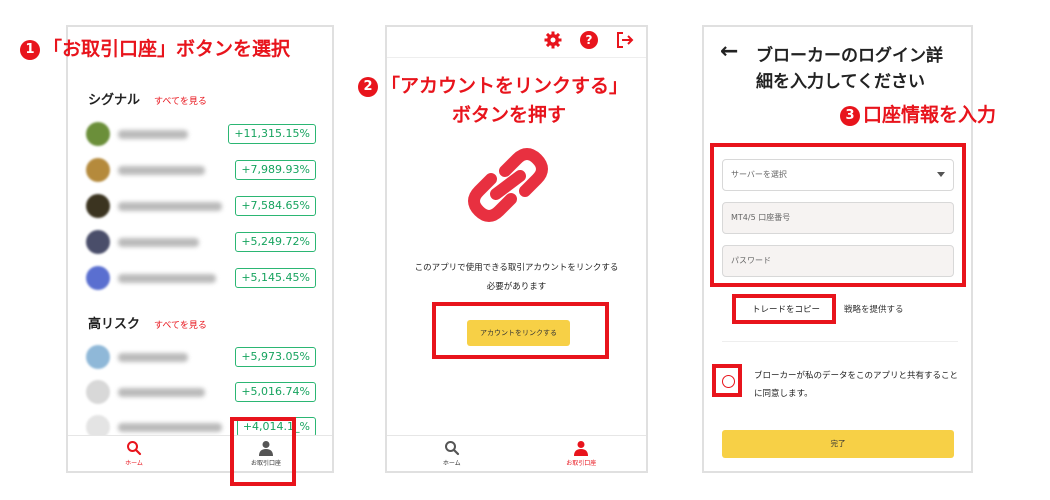 Image resolution: width=1050 pixels, height=500 pixels. What do you see at coordinates (275, 242) in the screenshot?
I see `return-percentage-badge: +5,249.72%` at bounding box center [275, 242].